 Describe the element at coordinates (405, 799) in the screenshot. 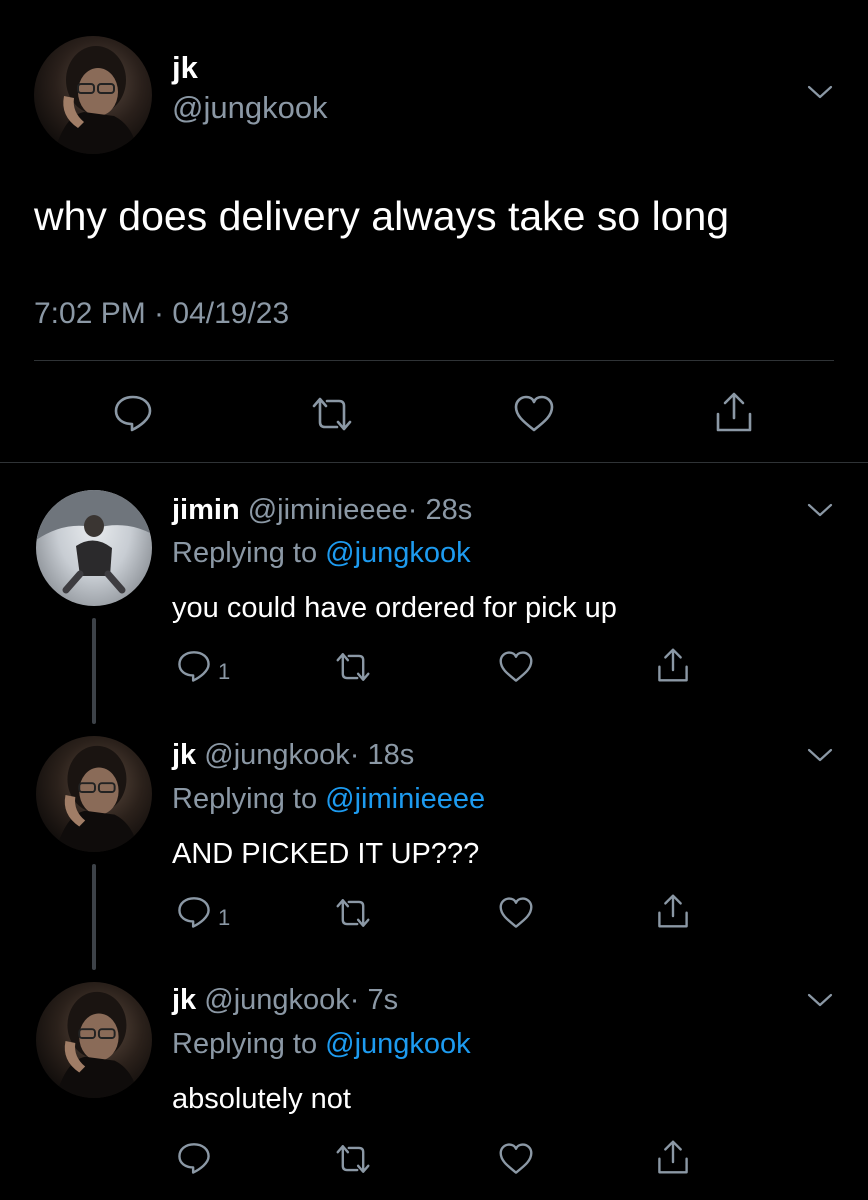

I see `mention-link: @jiminieeee` at that location.